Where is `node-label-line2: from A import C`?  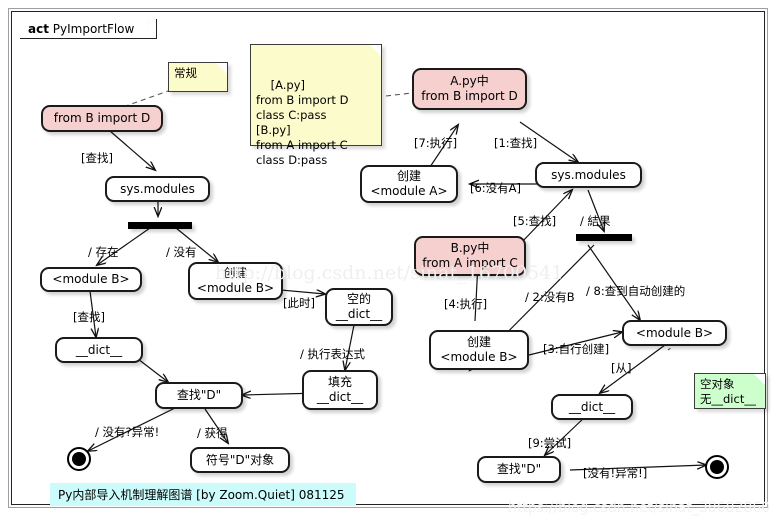
node-label-line2: from A import C is located at coordinates (470, 263).